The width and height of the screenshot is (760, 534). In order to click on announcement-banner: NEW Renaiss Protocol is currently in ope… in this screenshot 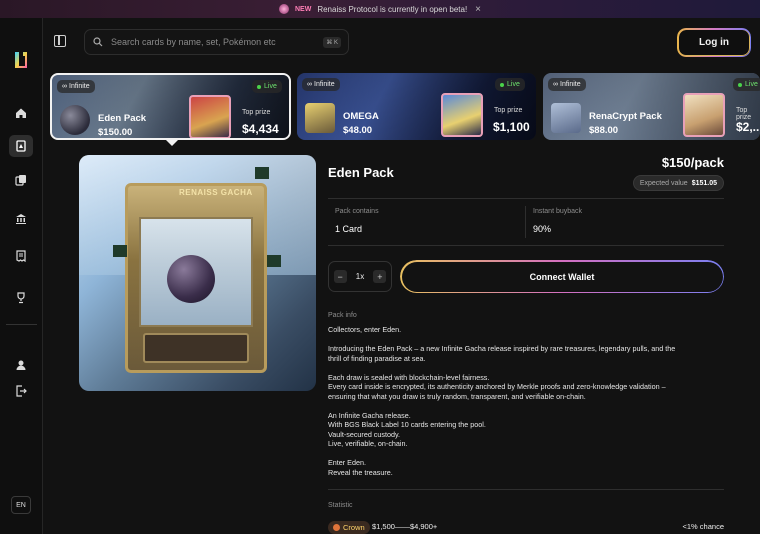, I will do `click(380, 9)`.